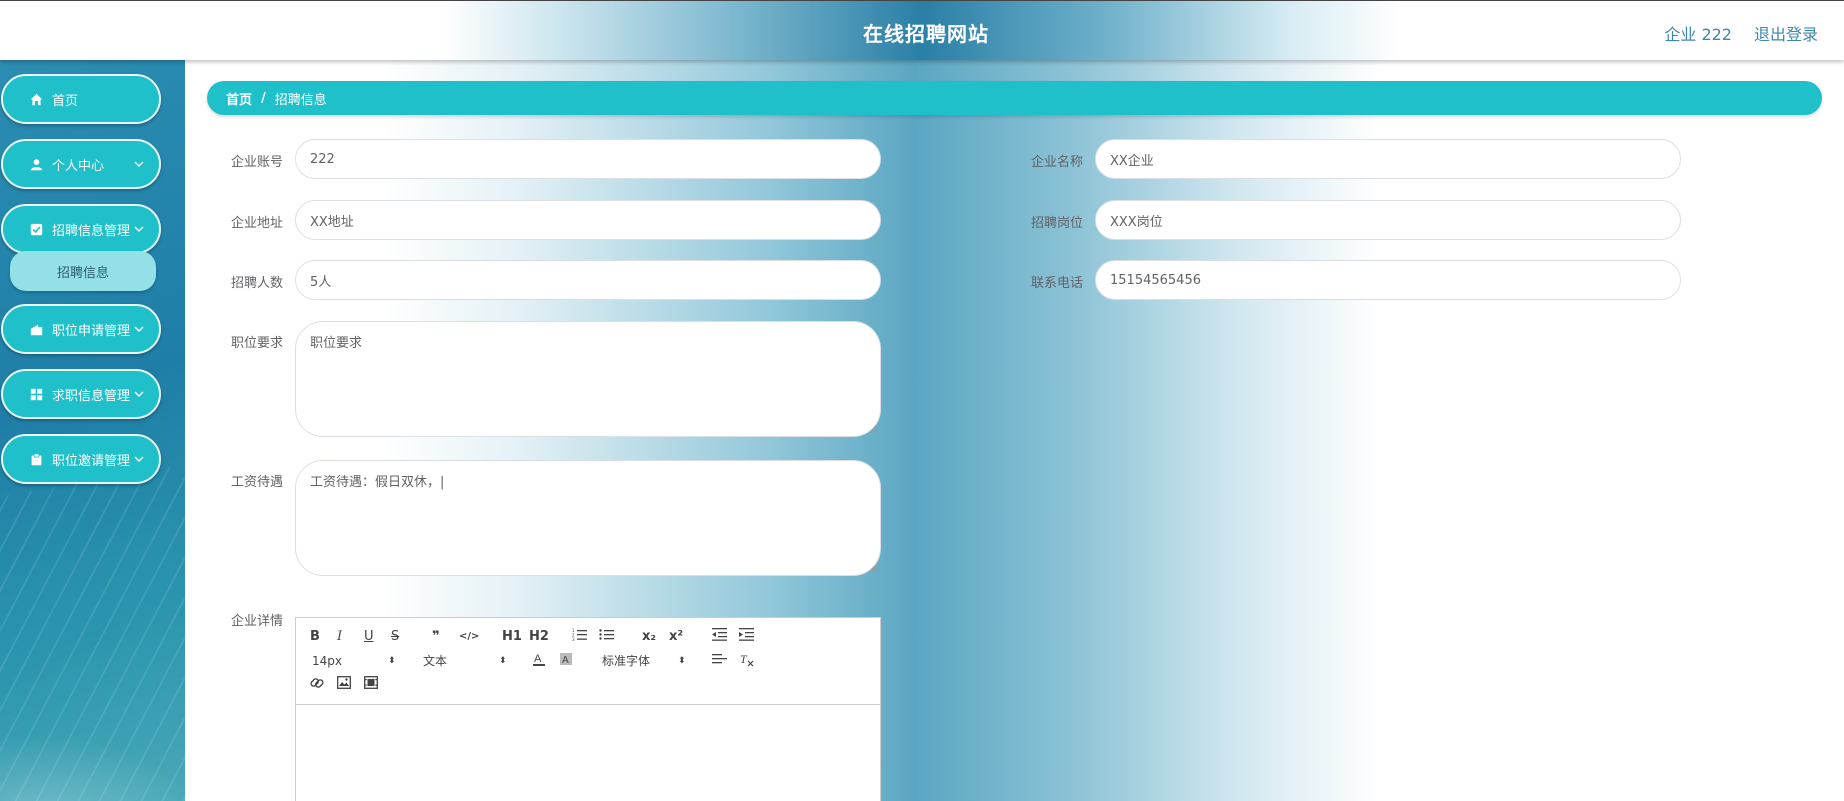 The height and width of the screenshot is (801, 1844). Describe the element at coordinates (588, 280) in the screenshot. I see `headcount-input: 5人` at that location.